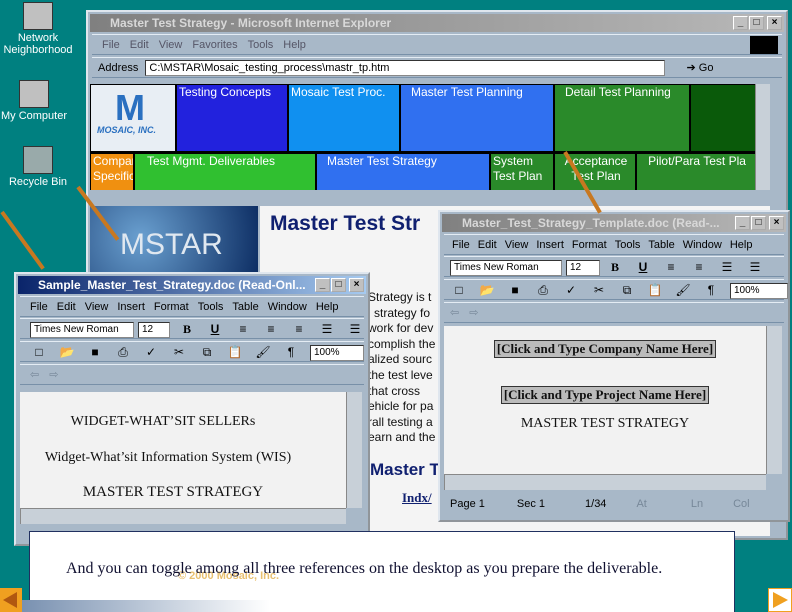  I want to click on index-link: Indx/, so click(417, 498).